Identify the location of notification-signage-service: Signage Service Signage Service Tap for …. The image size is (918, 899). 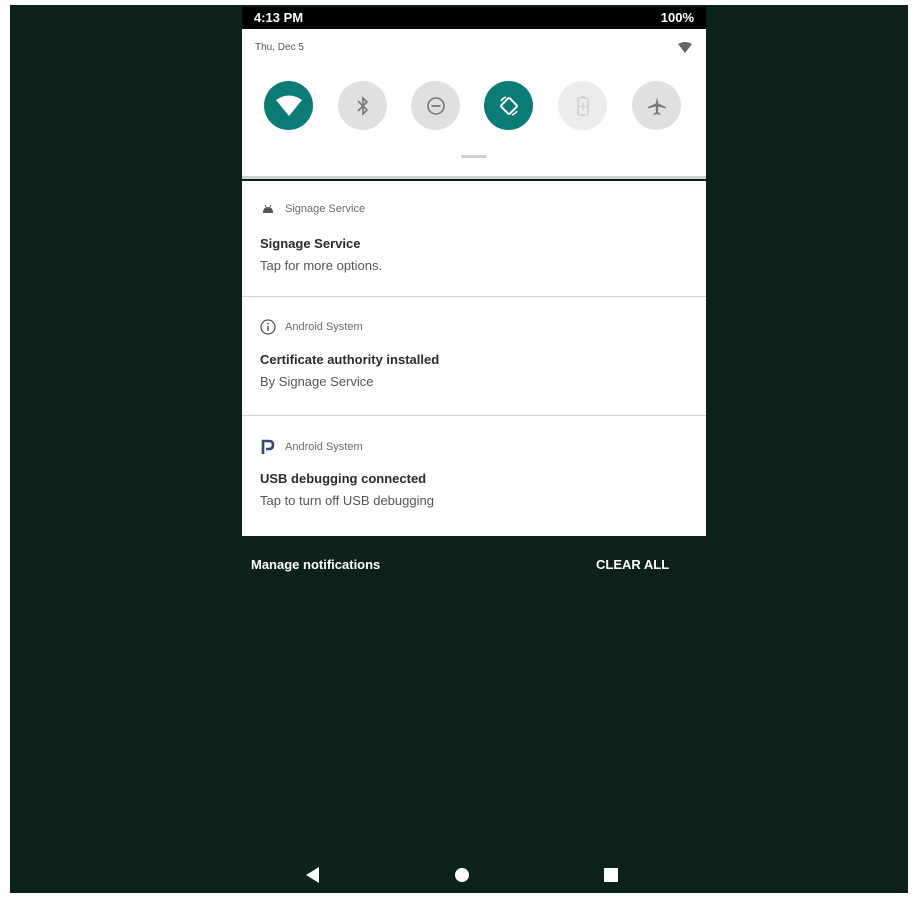
(474, 239).